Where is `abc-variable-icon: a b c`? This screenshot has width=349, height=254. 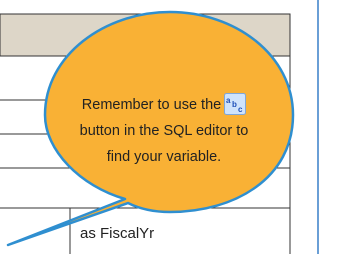
abc-variable-icon: a b c is located at coordinates (235, 104).